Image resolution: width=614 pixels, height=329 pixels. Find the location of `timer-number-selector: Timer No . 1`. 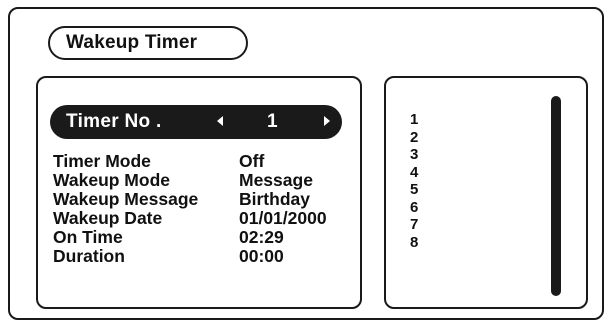

timer-number-selector: Timer No . 1 is located at coordinates (196, 122).